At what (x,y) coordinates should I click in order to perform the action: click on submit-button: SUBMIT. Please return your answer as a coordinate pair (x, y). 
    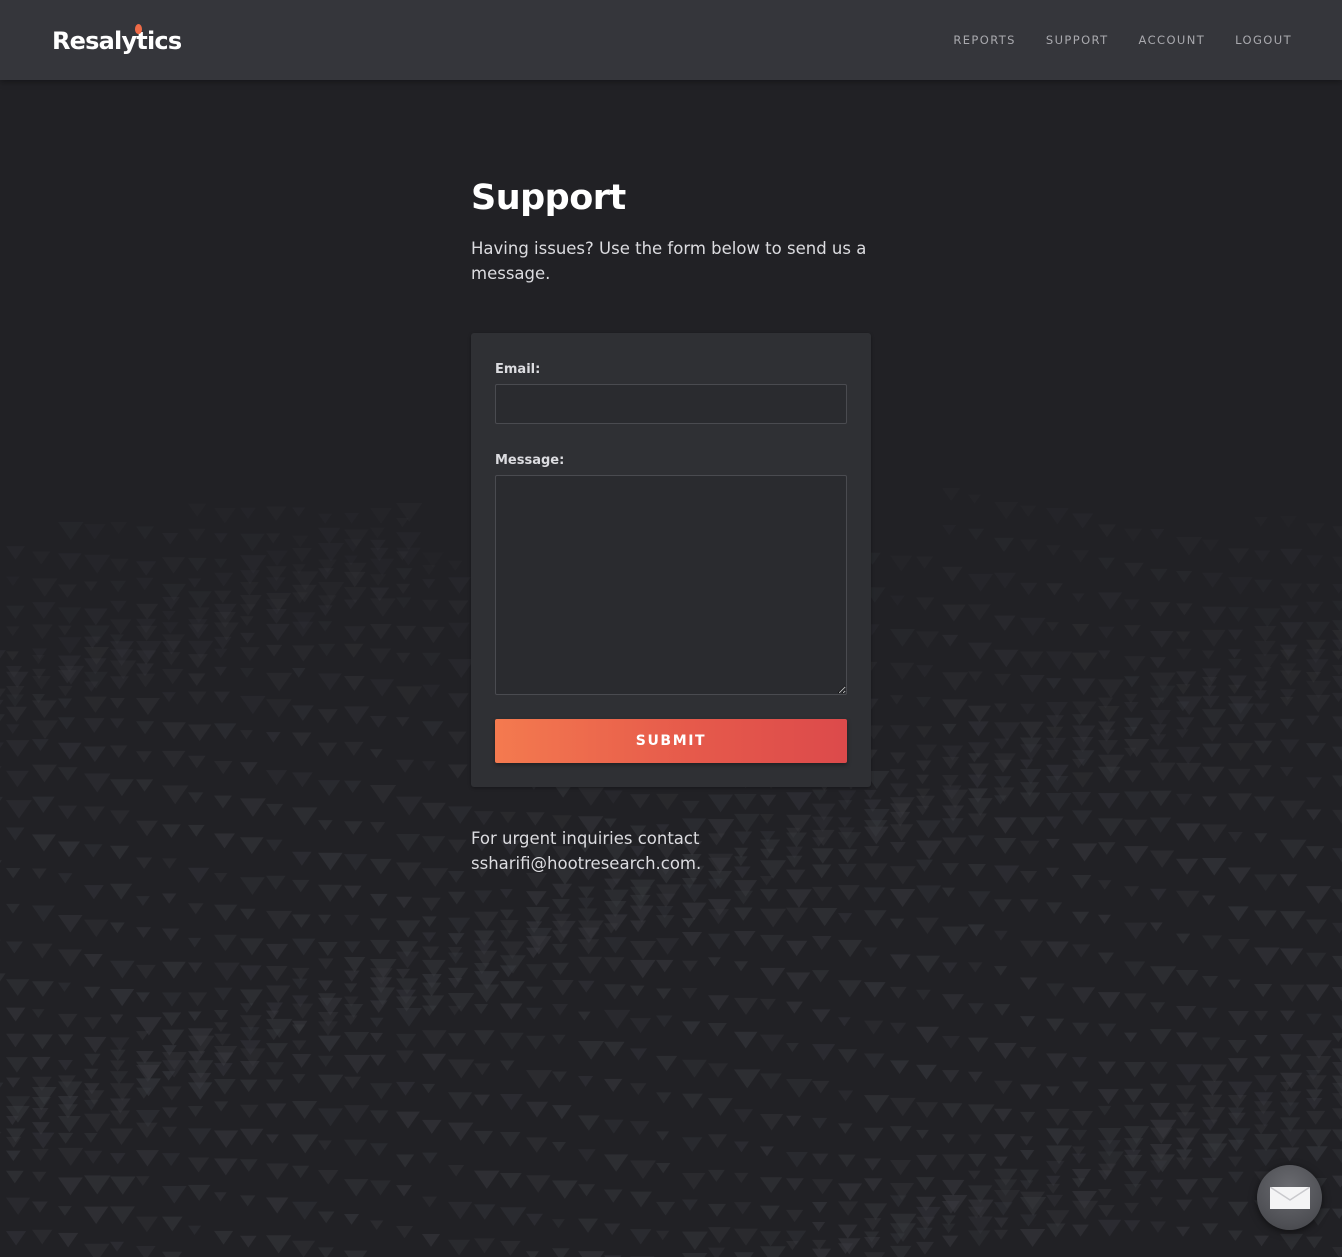
    Looking at the image, I should click on (671, 741).